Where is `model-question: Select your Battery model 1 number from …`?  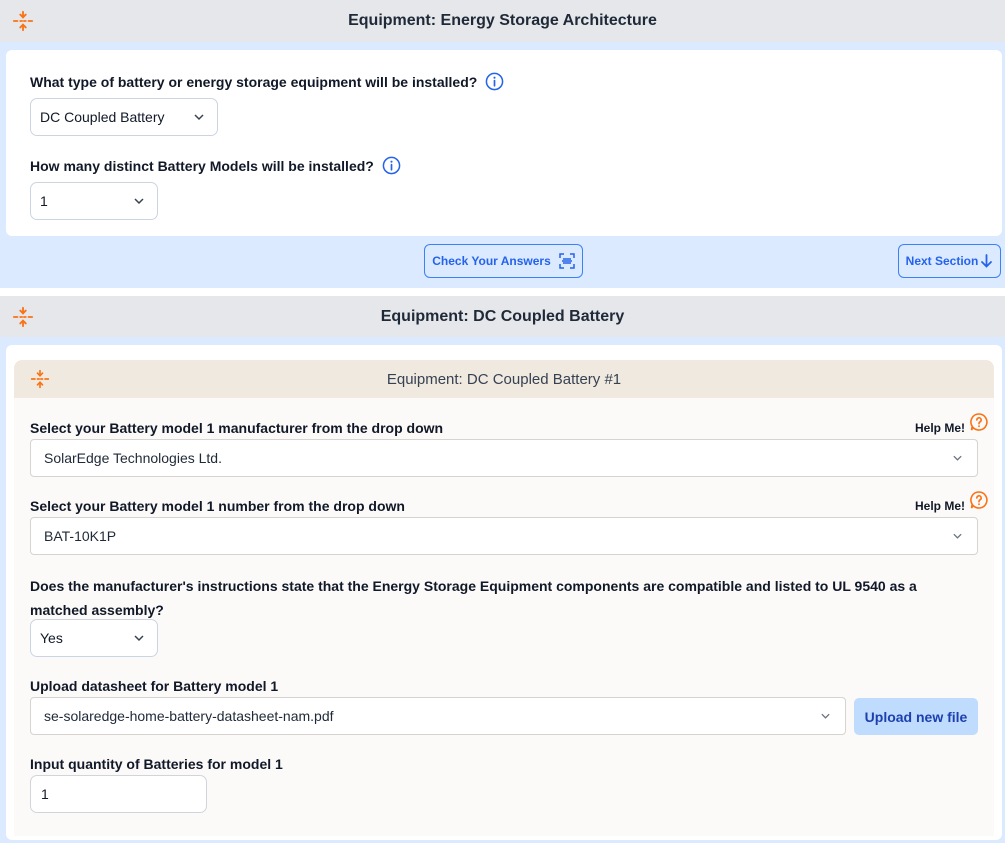 model-question: Select your Battery model 1 number from … is located at coordinates (217, 506).